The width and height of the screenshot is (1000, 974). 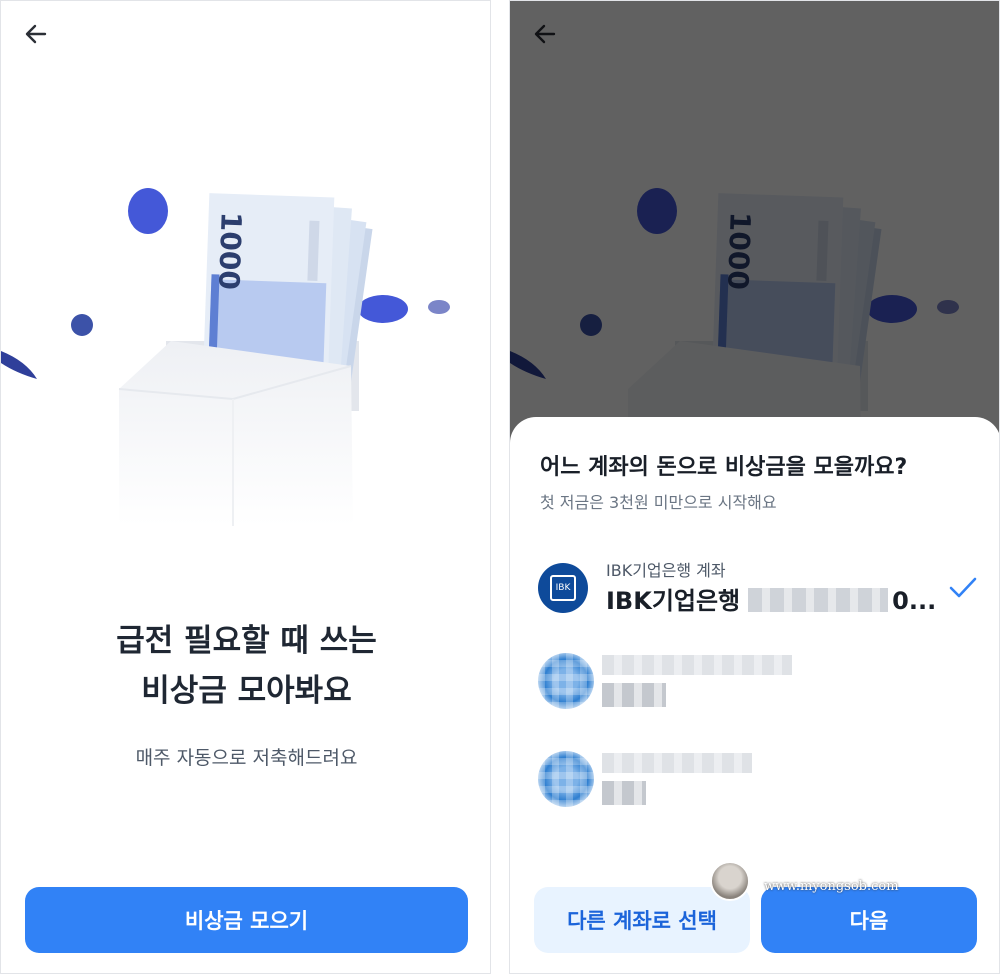 What do you see at coordinates (666, 570) in the screenshot?
I see `account-label: IBK기업은행 계좌` at bounding box center [666, 570].